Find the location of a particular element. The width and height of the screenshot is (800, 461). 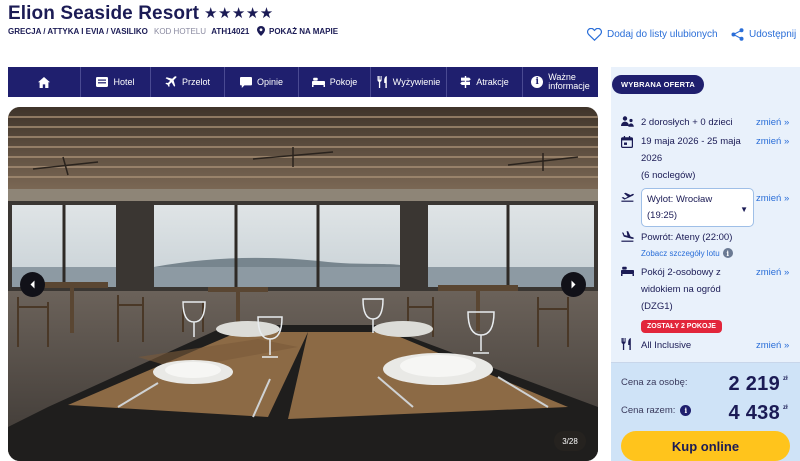

hotel-icon is located at coordinates (102, 82).